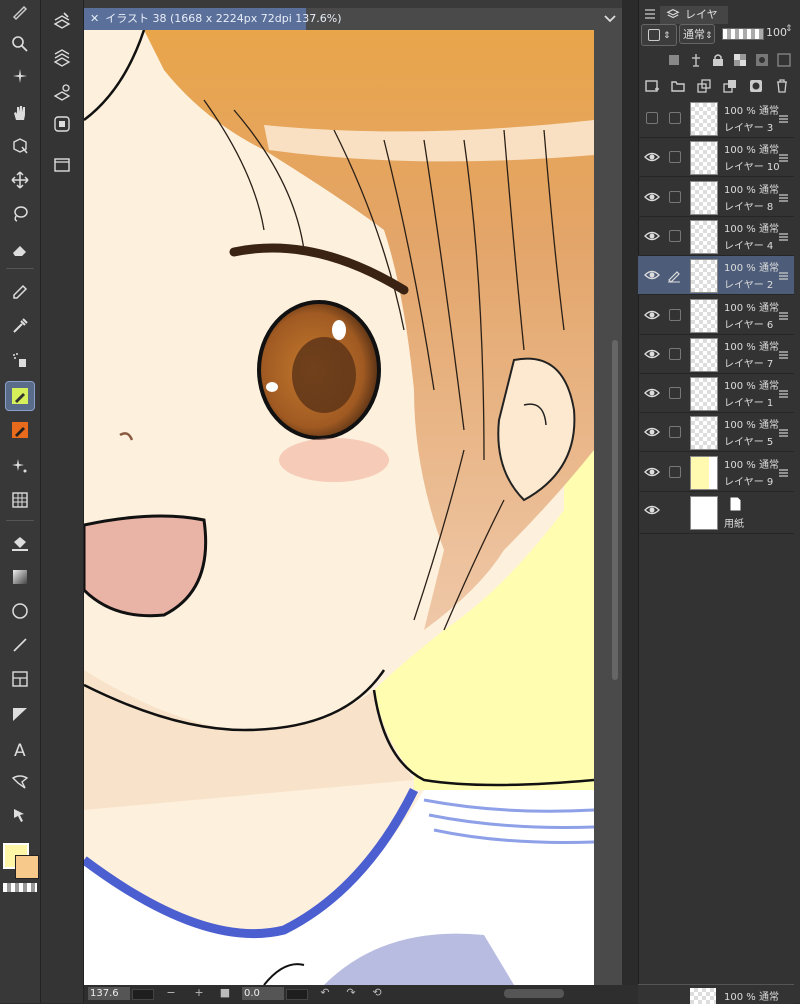  Describe the element at coordinates (756, 88) in the screenshot. I see `create-mask-icon` at that location.